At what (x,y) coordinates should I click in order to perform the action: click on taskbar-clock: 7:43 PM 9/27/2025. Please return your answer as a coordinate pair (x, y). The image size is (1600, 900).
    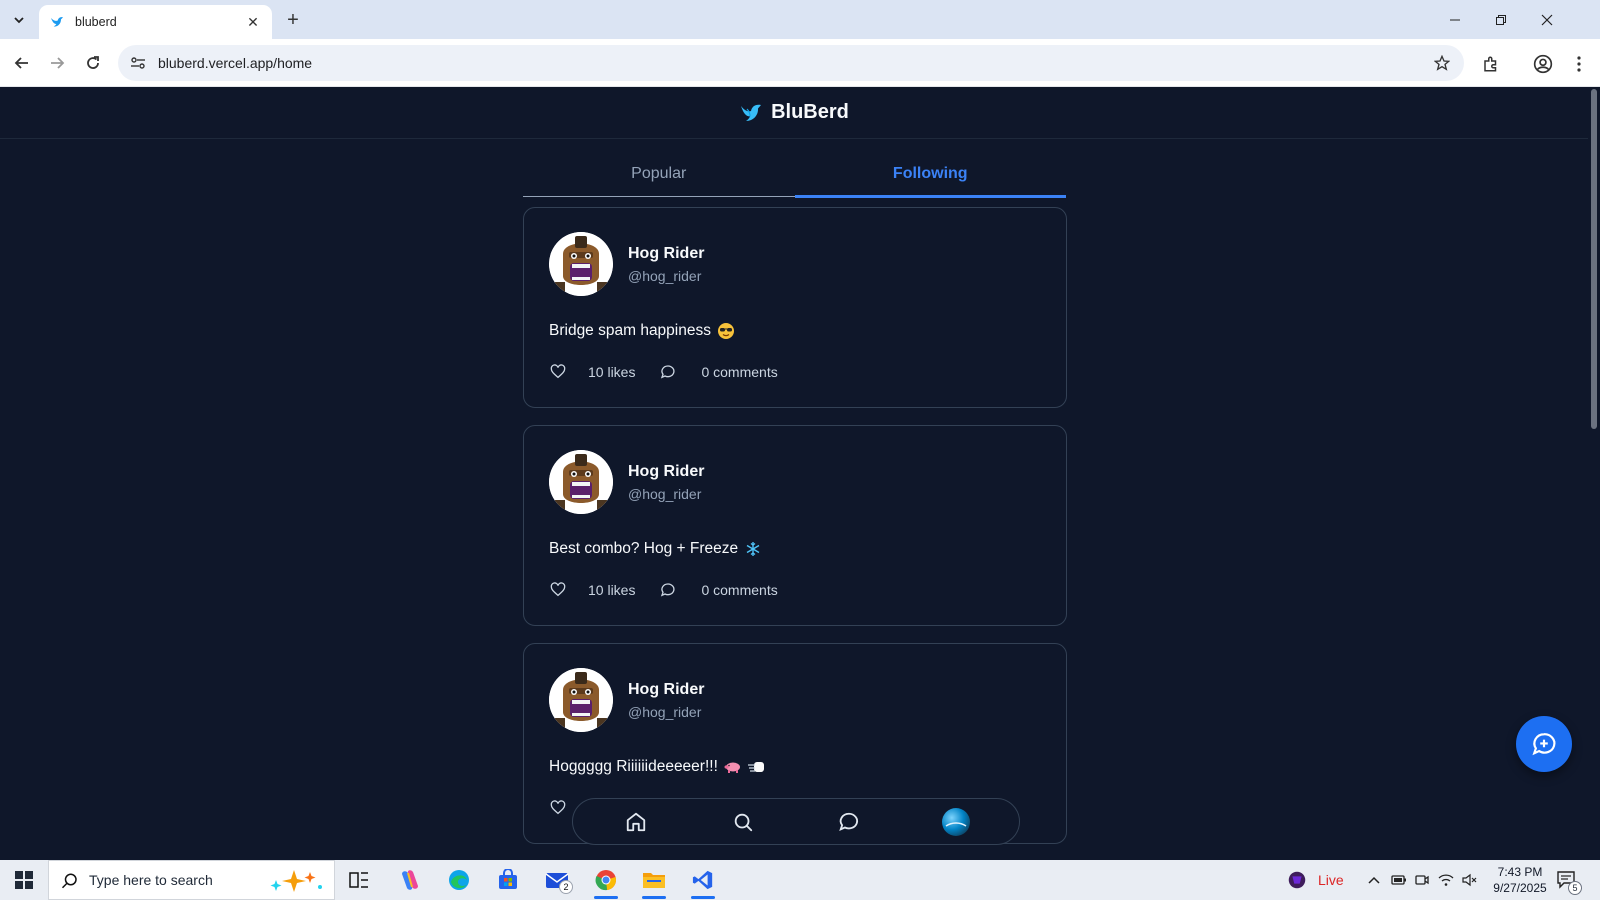
    Looking at the image, I should click on (1520, 880).